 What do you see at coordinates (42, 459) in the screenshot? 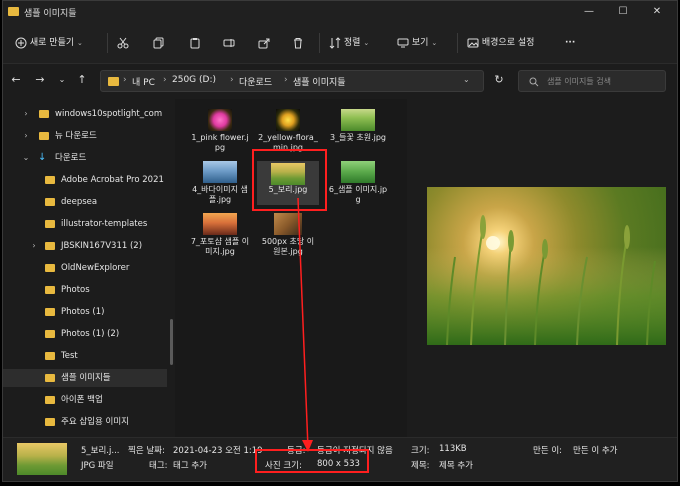
I see `details-thumbnail` at bounding box center [42, 459].